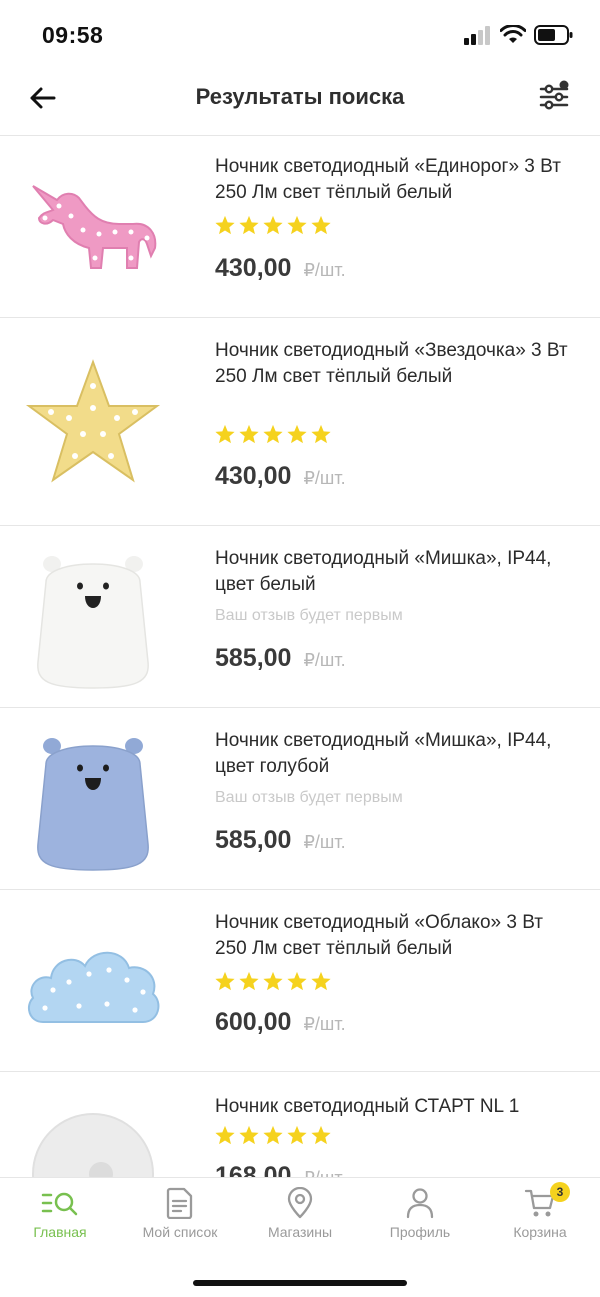  Describe the element at coordinates (93, 617) in the screenshot. I see `white-bear-lamp-image` at that location.